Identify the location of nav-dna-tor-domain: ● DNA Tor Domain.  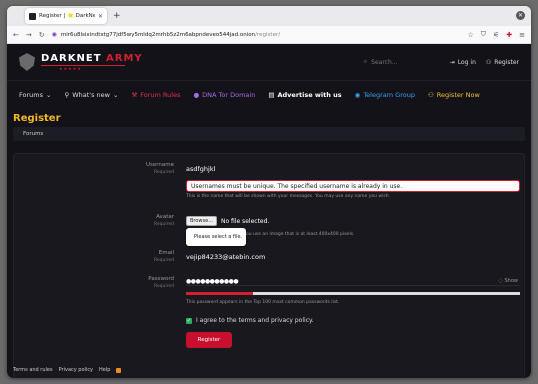
(224, 95).